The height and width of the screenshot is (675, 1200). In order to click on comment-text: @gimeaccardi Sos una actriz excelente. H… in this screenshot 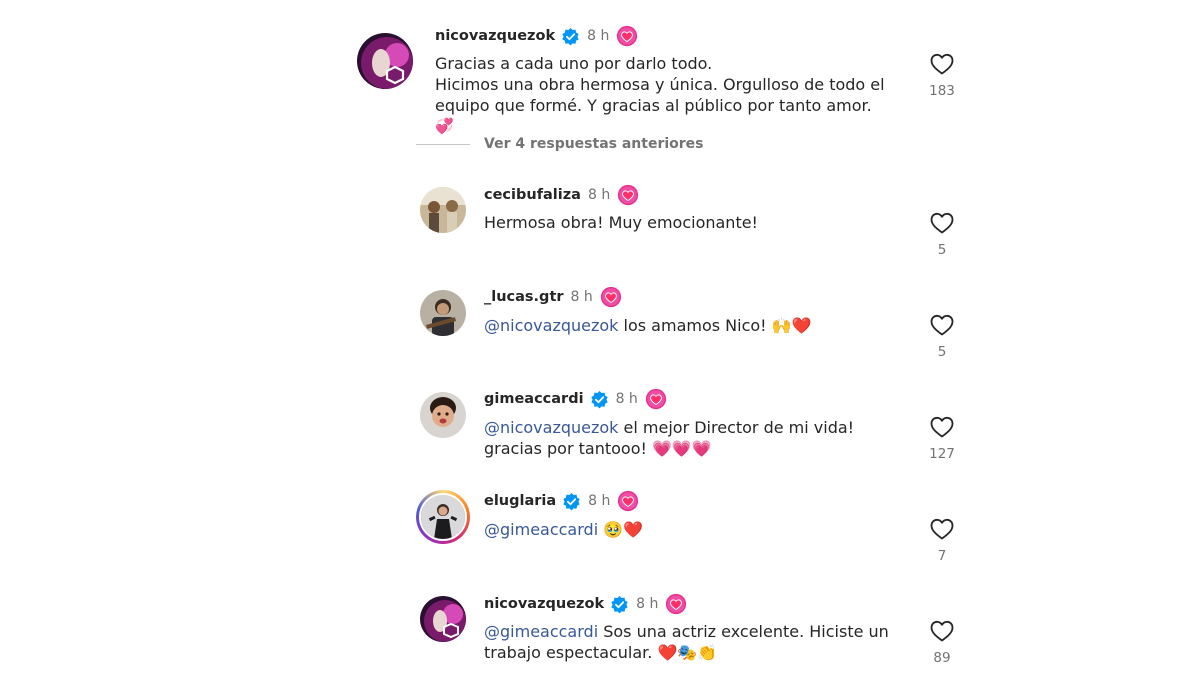, I will do `click(686, 642)`.